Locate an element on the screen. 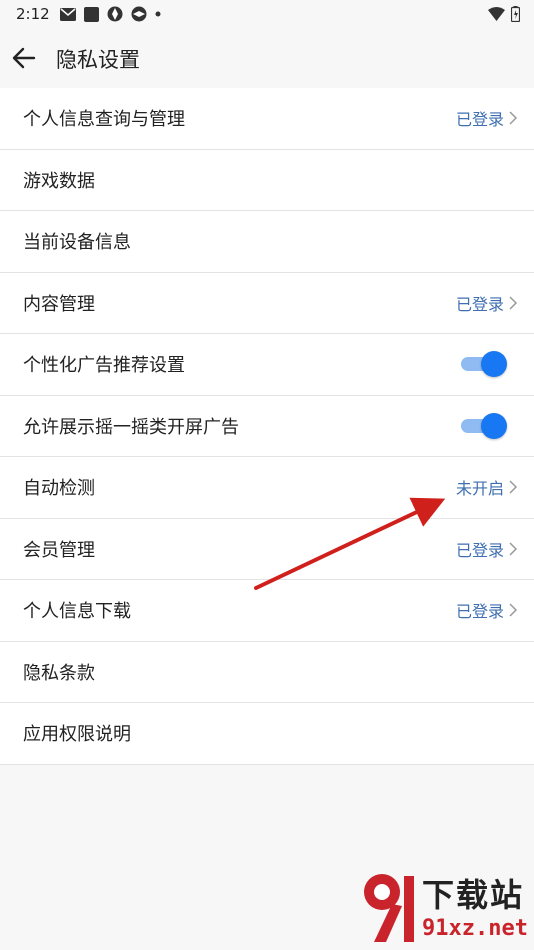 Image resolution: width=534 pixels, height=950 pixels. row-app-permissions: 应用权限说明 is located at coordinates (267, 734).